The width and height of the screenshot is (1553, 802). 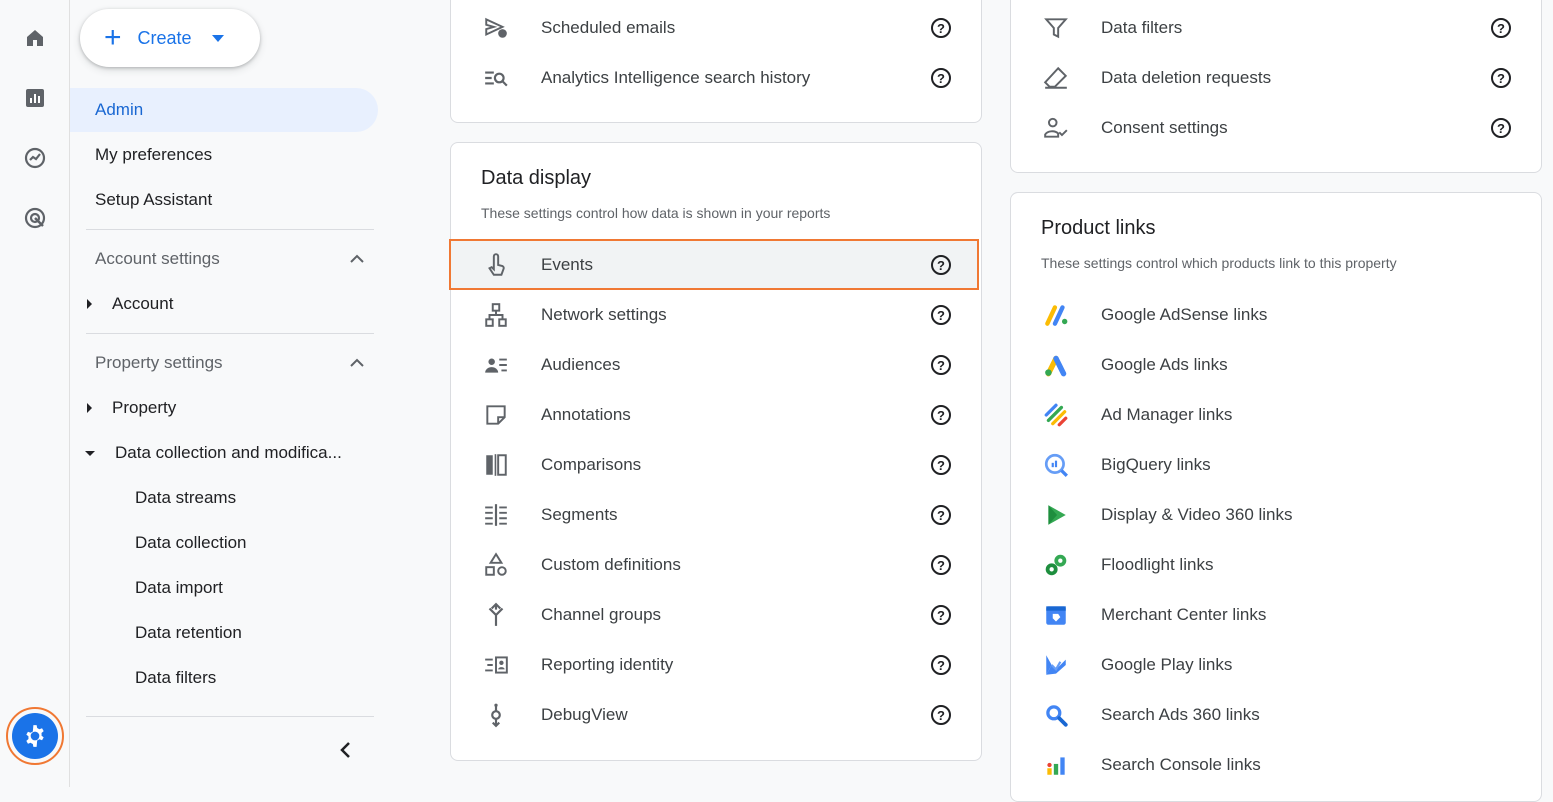 I want to click on row-label: Ad Manager links, so click(x=1167, y=414).